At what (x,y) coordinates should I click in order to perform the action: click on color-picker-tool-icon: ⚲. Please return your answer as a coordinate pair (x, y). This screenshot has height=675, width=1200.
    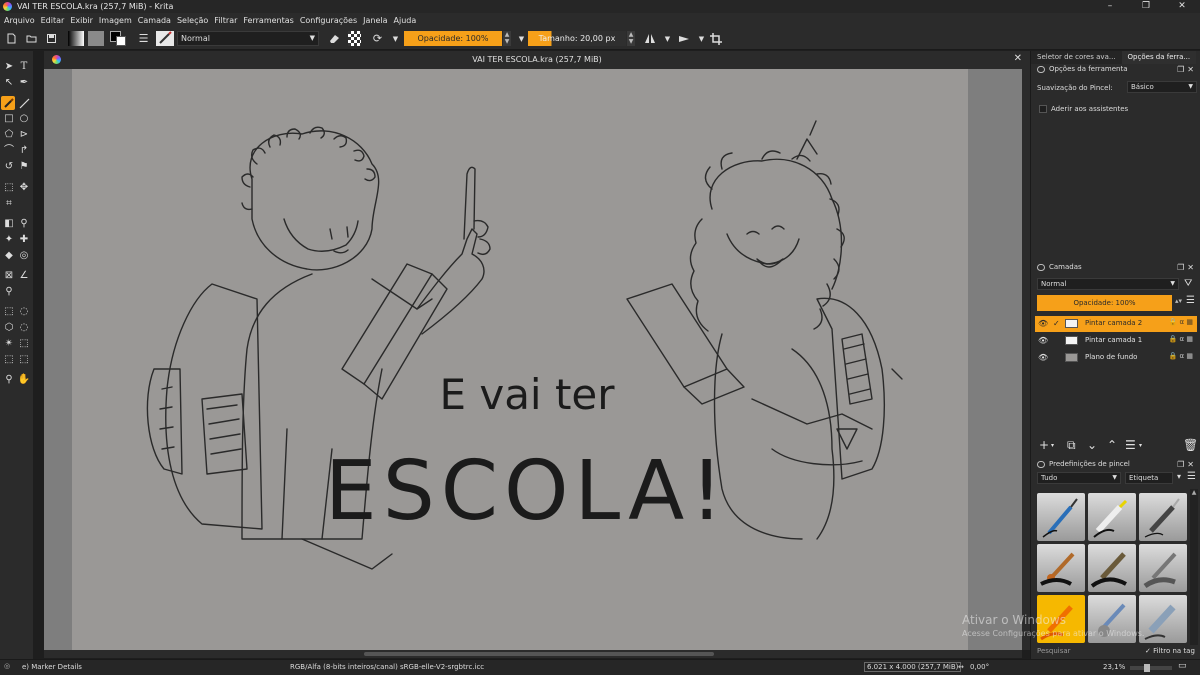
    Looking at the image, I should click on (24, 224).